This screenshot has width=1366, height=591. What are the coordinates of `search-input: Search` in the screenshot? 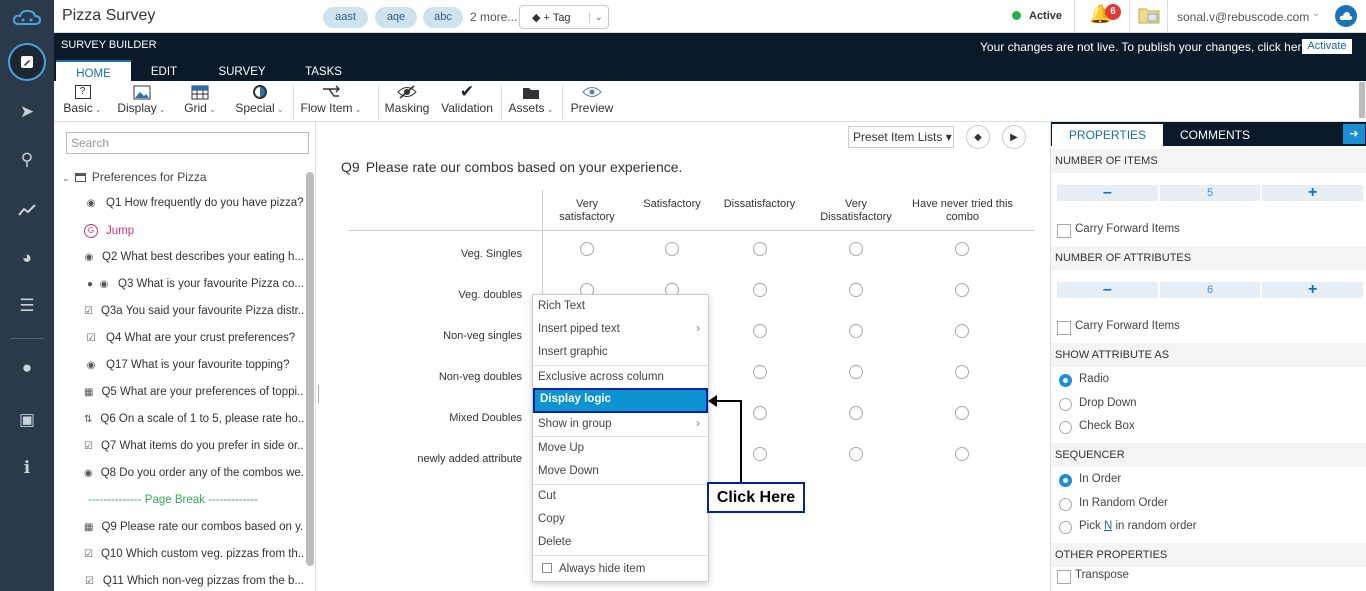 It's located at (187, 143).